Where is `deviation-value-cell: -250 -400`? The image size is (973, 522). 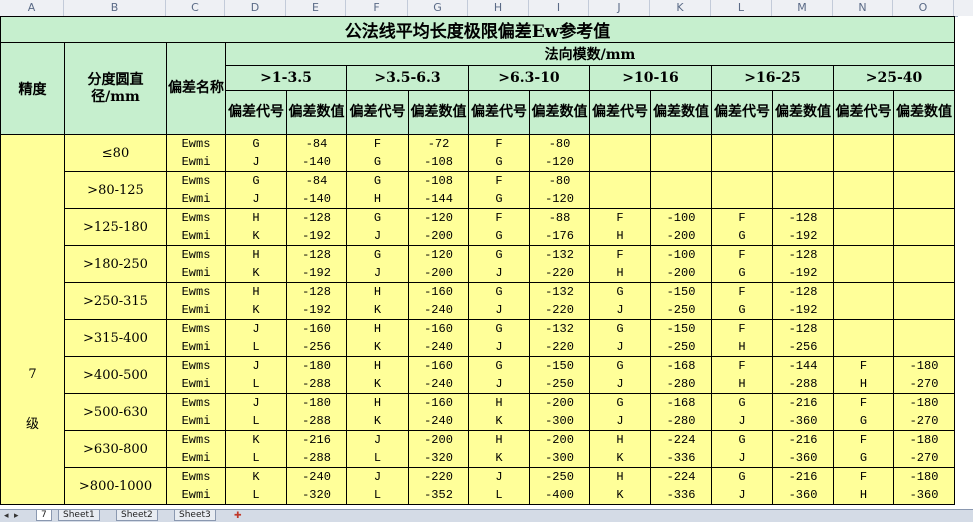
deviation-value-cell: -250 -400 is located at coordinates (559, 486).